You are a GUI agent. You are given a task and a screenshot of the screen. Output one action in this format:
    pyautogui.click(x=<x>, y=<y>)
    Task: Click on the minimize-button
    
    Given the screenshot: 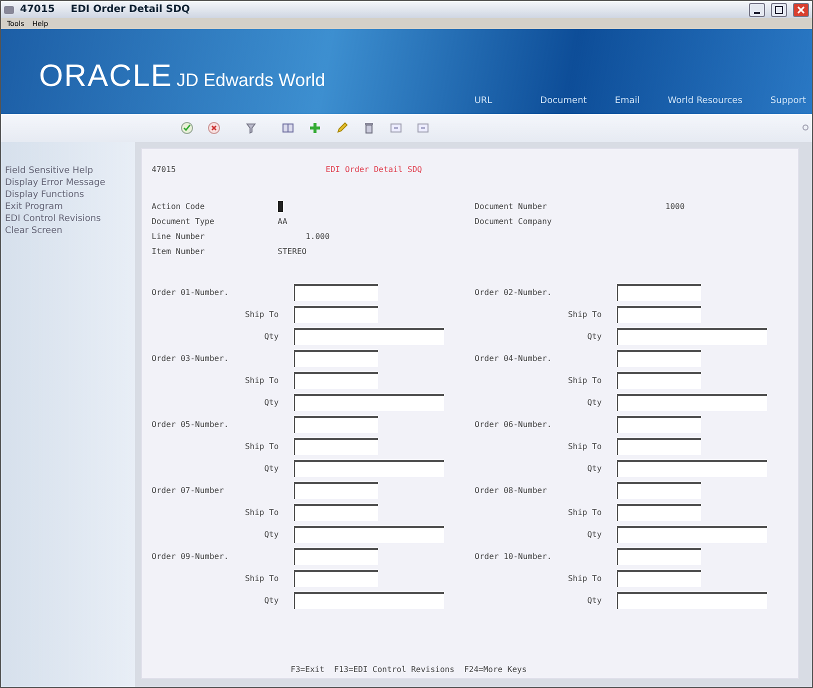 What is the action you would take?
    pyautogui.click(x=757, y=9)
    